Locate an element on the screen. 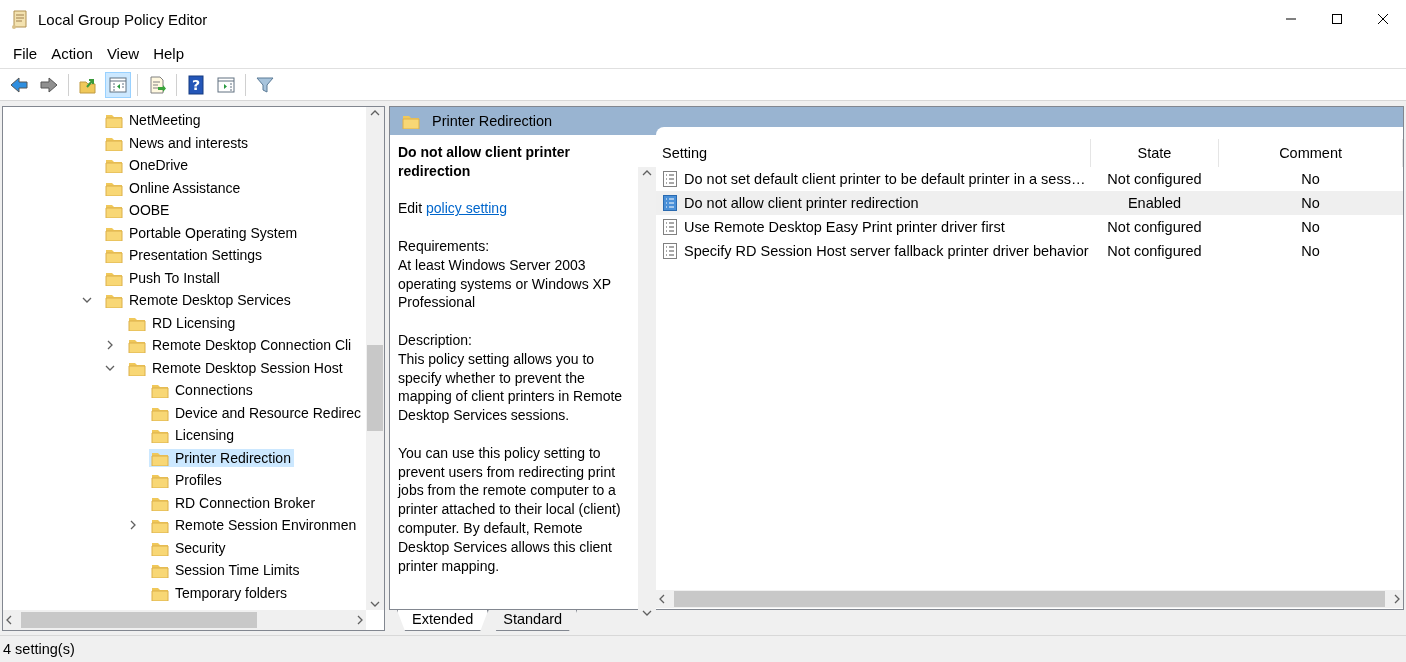  table-row-cell: Do not allow client printer redirection is located at coordinates (873, 203).